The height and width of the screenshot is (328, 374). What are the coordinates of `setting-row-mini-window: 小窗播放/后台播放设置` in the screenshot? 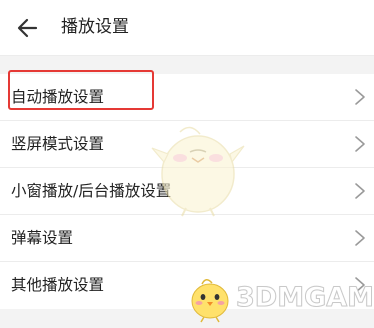 It's located at (187, 191).